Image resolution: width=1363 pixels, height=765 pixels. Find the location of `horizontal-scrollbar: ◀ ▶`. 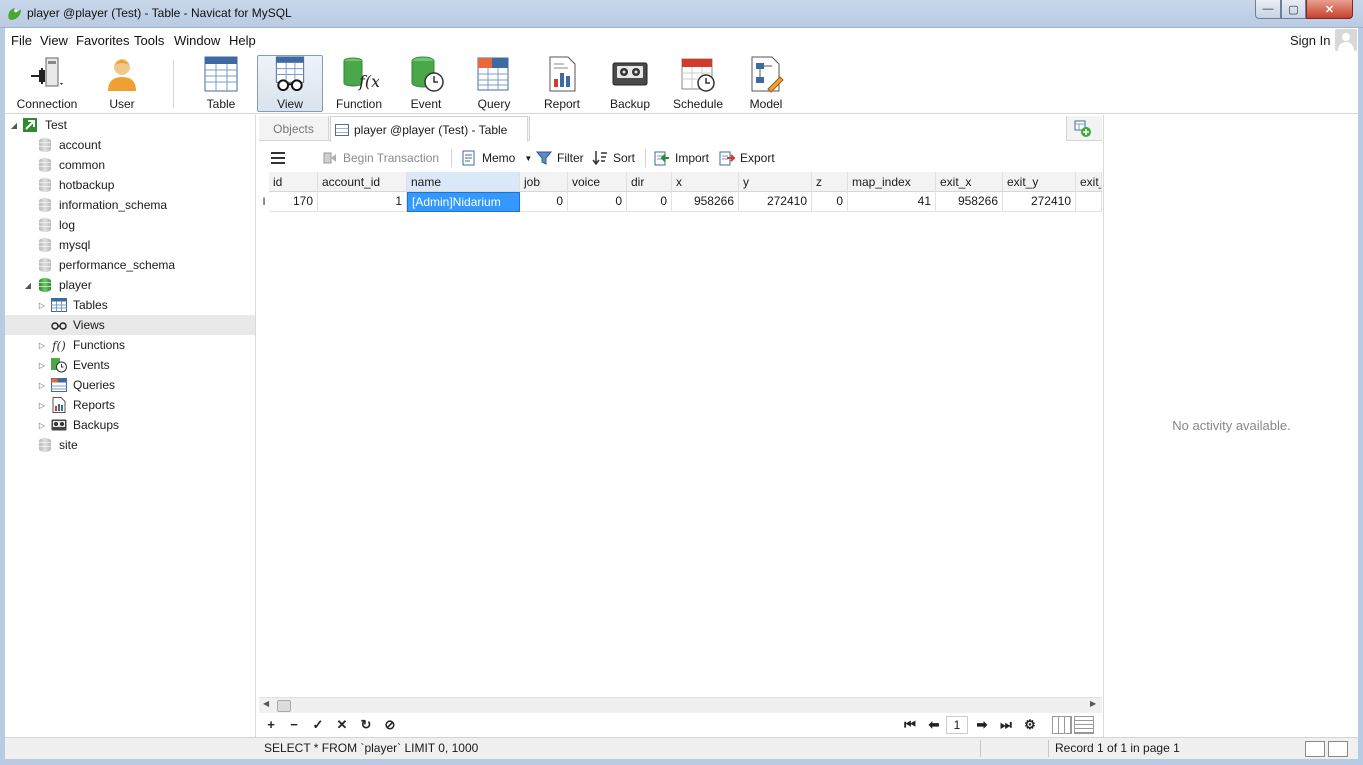

horizontal-scrollbar: ◀ ▶ is located at coordinates (680, 705).